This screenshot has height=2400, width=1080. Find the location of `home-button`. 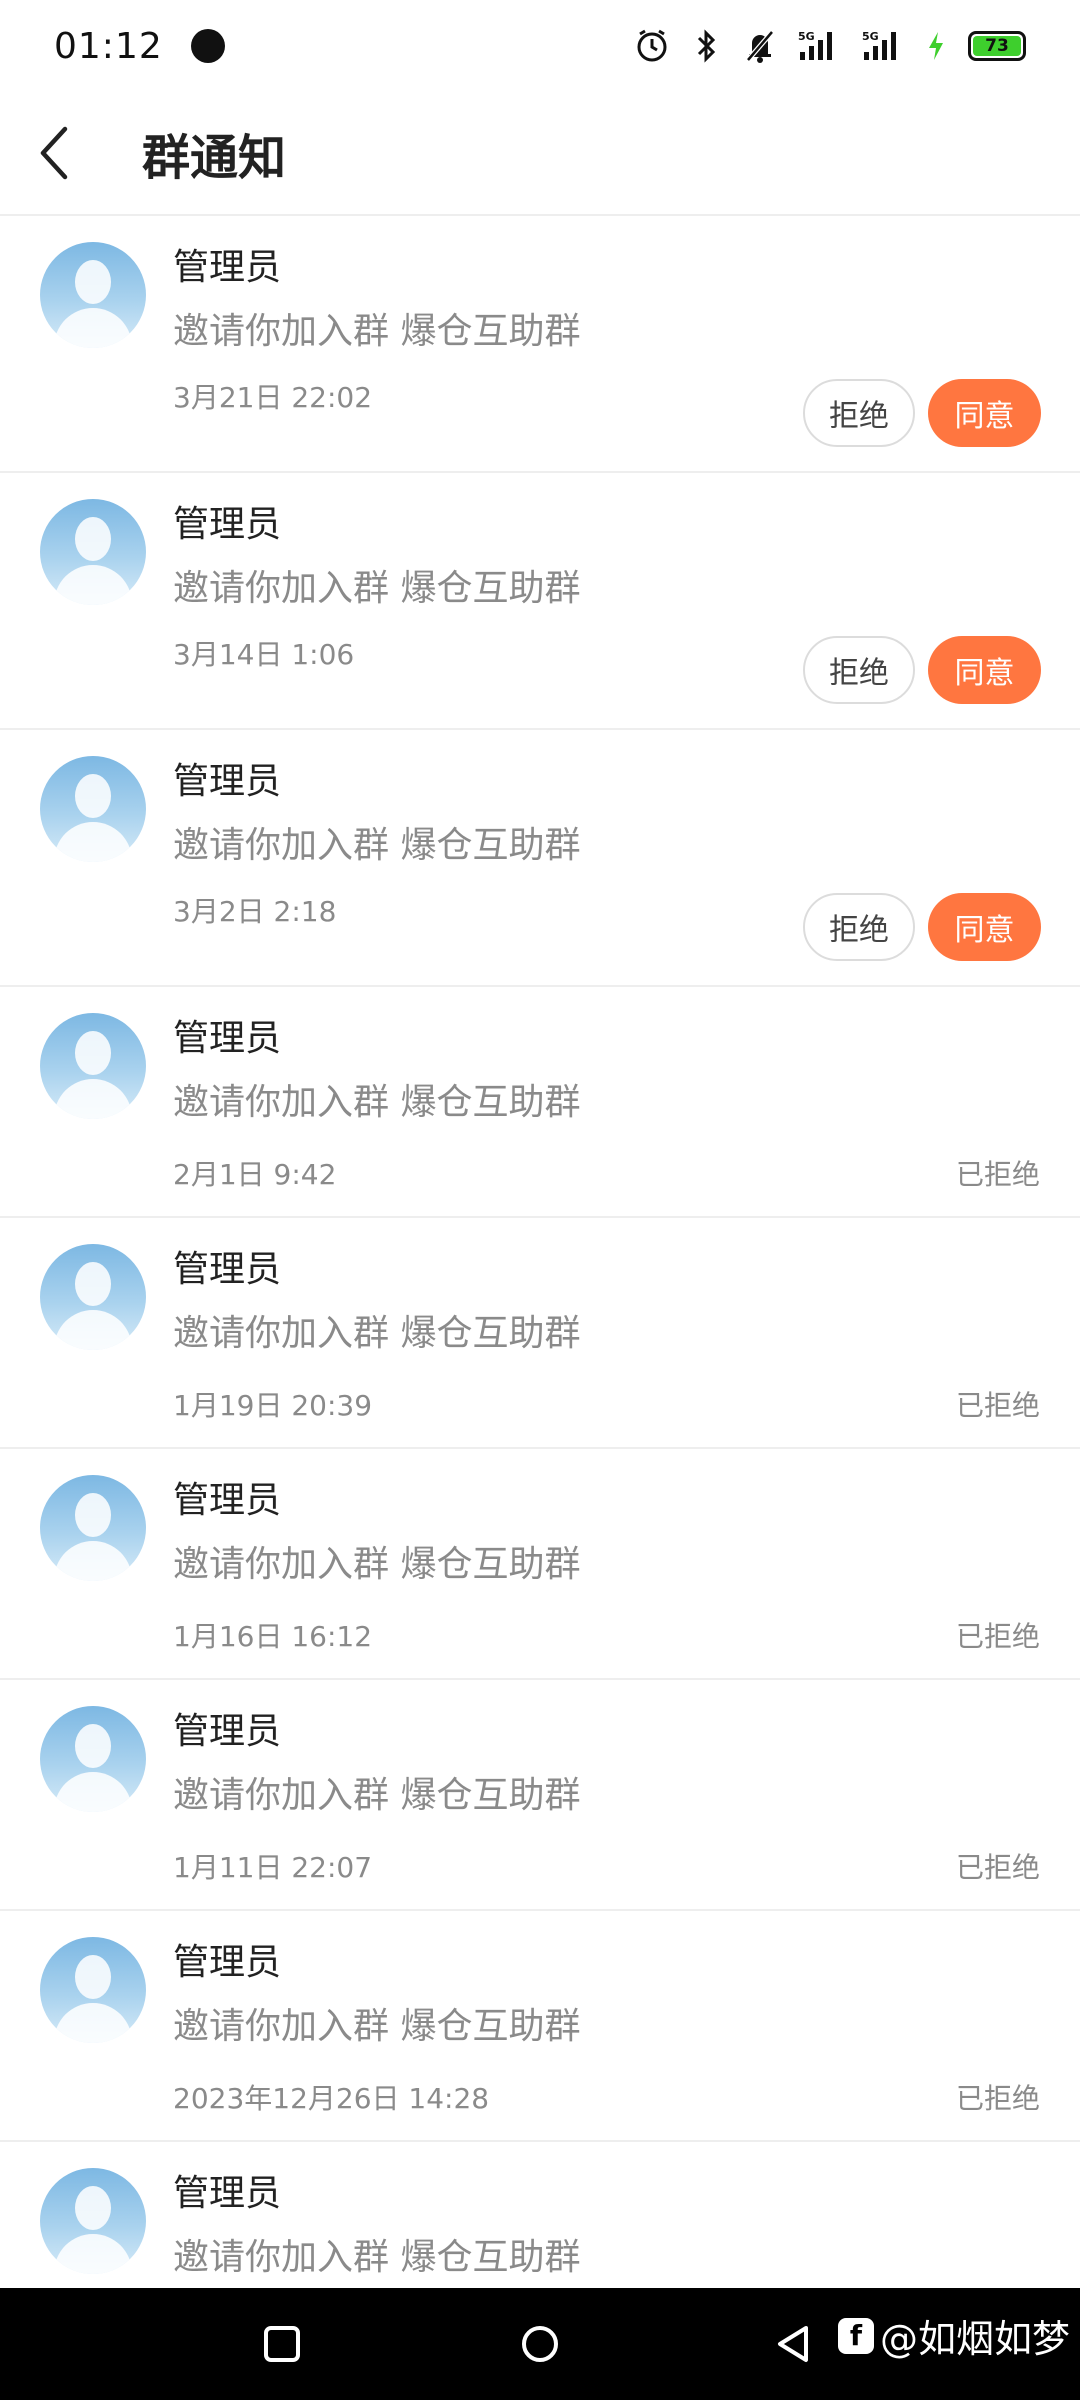

home-button is located at coordinates (540, 2344).